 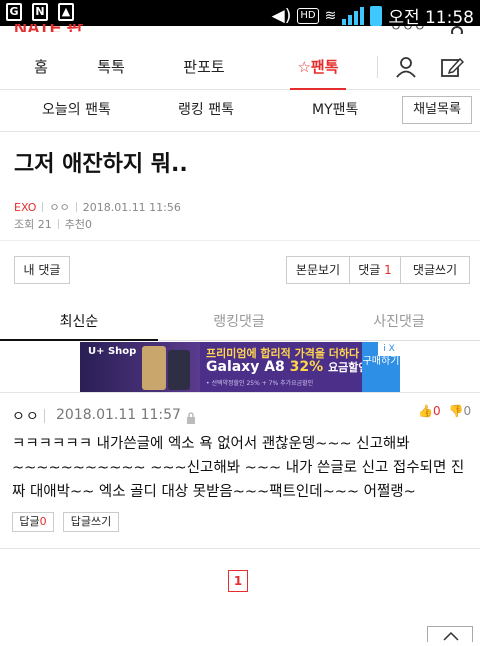 I want to click on post-category: EXO, so click(x=25, y=207).